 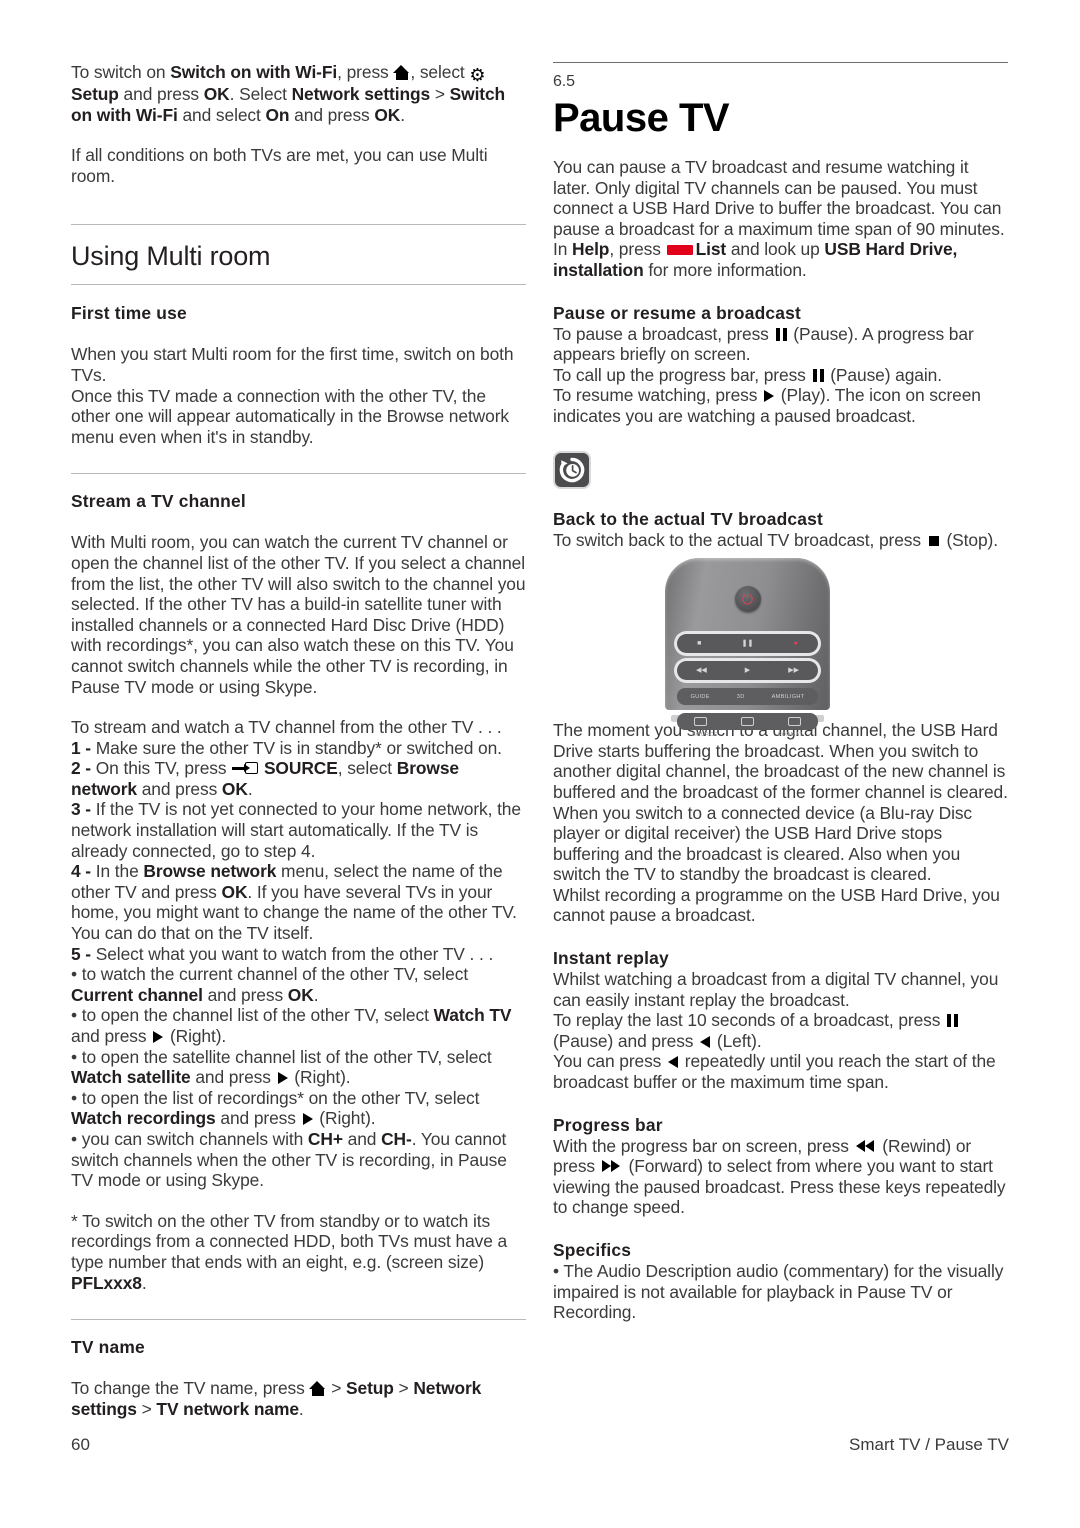 I want to click on text-run-bold: Watch TV, so click(x=472, y=1015).